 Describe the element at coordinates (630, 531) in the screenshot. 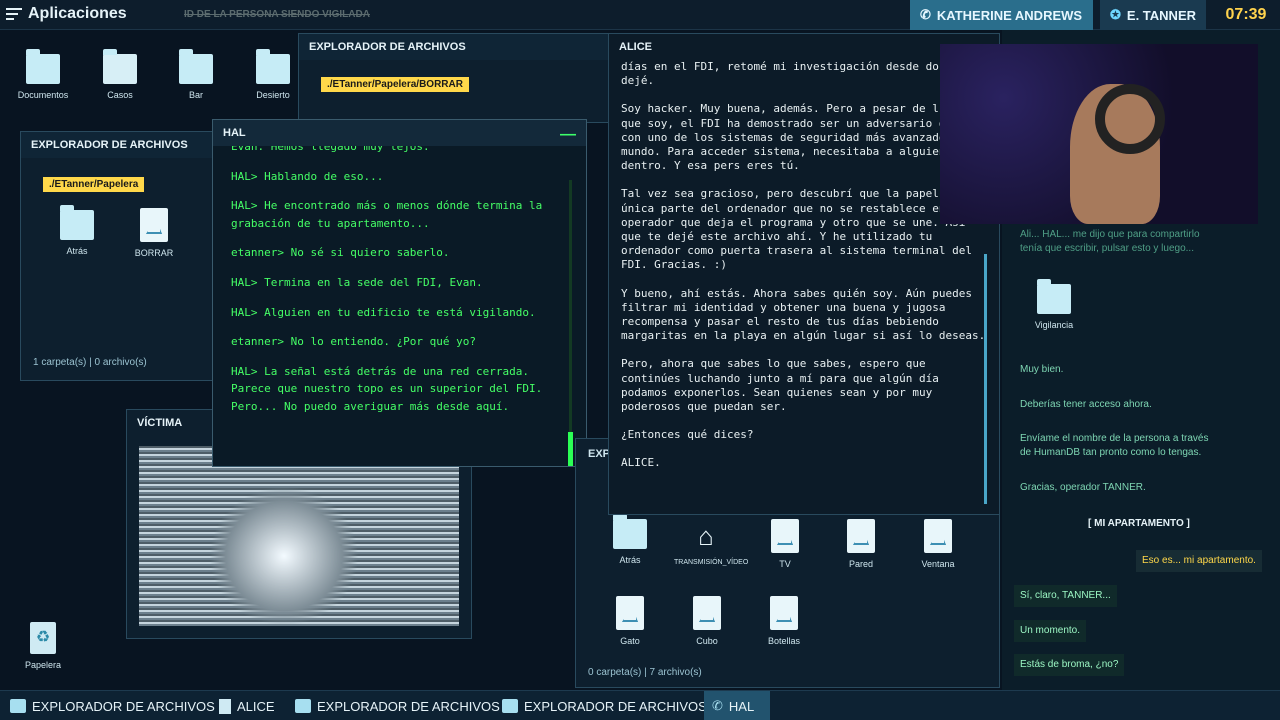

I see `folder-back-icon` at that location.